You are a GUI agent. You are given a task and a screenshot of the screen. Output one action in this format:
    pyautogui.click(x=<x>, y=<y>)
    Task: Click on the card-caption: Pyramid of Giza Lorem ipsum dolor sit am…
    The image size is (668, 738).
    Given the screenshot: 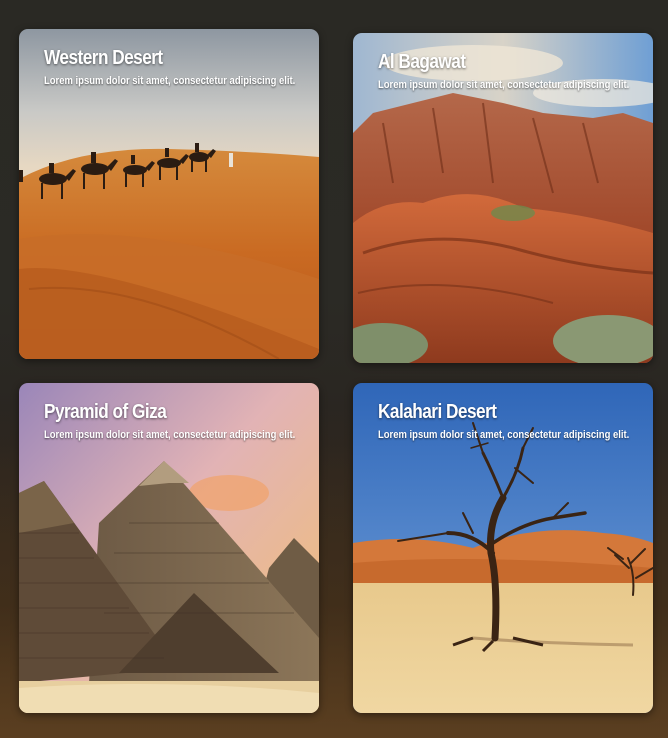 What is the action you would take?
    pyautogui.click(x=175, y=421)
    